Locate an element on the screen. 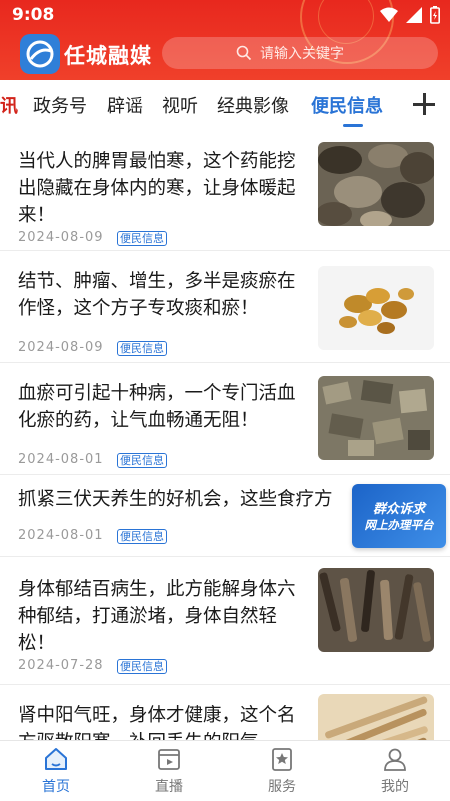  nav-live: 直播 is located at coordinates (169, 771).